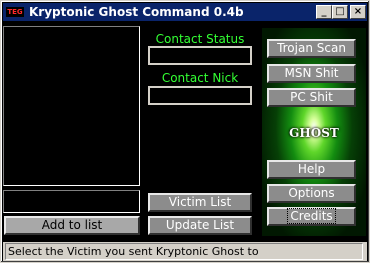 This screenshot has width=370, height=263. I want to click on ghost-logo-text: GHOST, so click(314, 133).